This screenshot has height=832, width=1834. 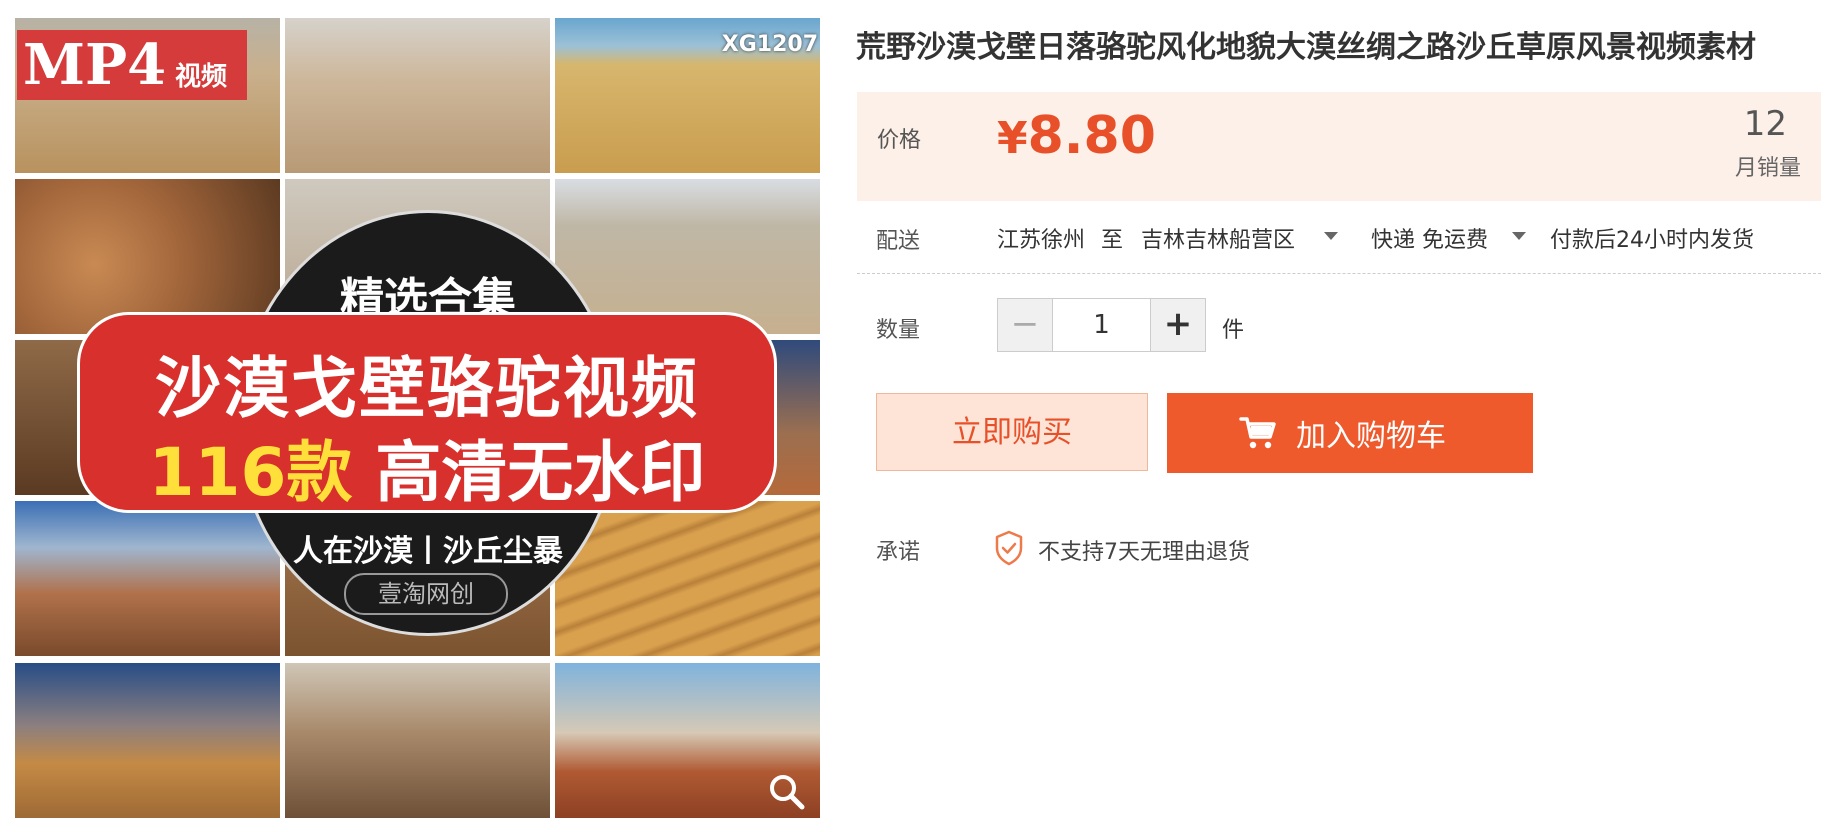 What do you see at coordinates (1041, 240) in the screenshot?
I see `delivery-origin: 江苏徐州` at bounding box center [1041, 240].